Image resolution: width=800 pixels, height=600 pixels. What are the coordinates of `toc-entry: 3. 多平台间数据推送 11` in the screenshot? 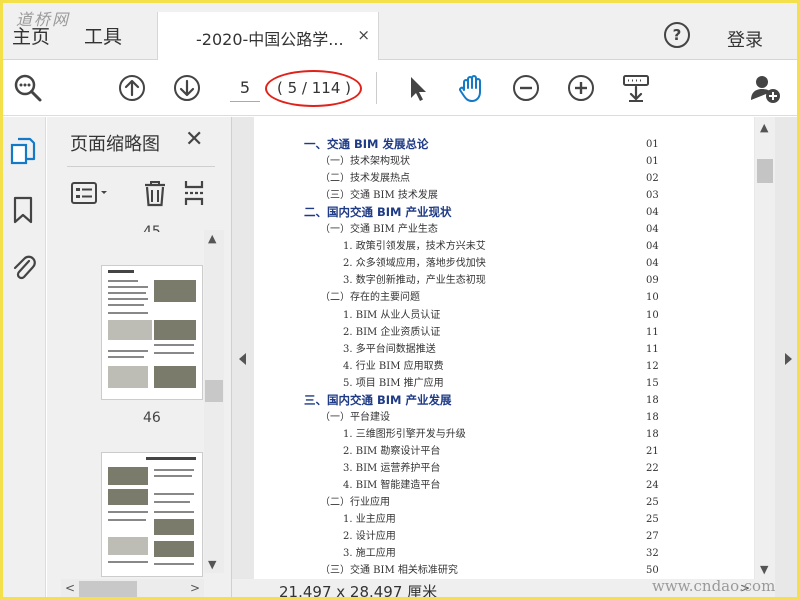 It's located at (504, 349).